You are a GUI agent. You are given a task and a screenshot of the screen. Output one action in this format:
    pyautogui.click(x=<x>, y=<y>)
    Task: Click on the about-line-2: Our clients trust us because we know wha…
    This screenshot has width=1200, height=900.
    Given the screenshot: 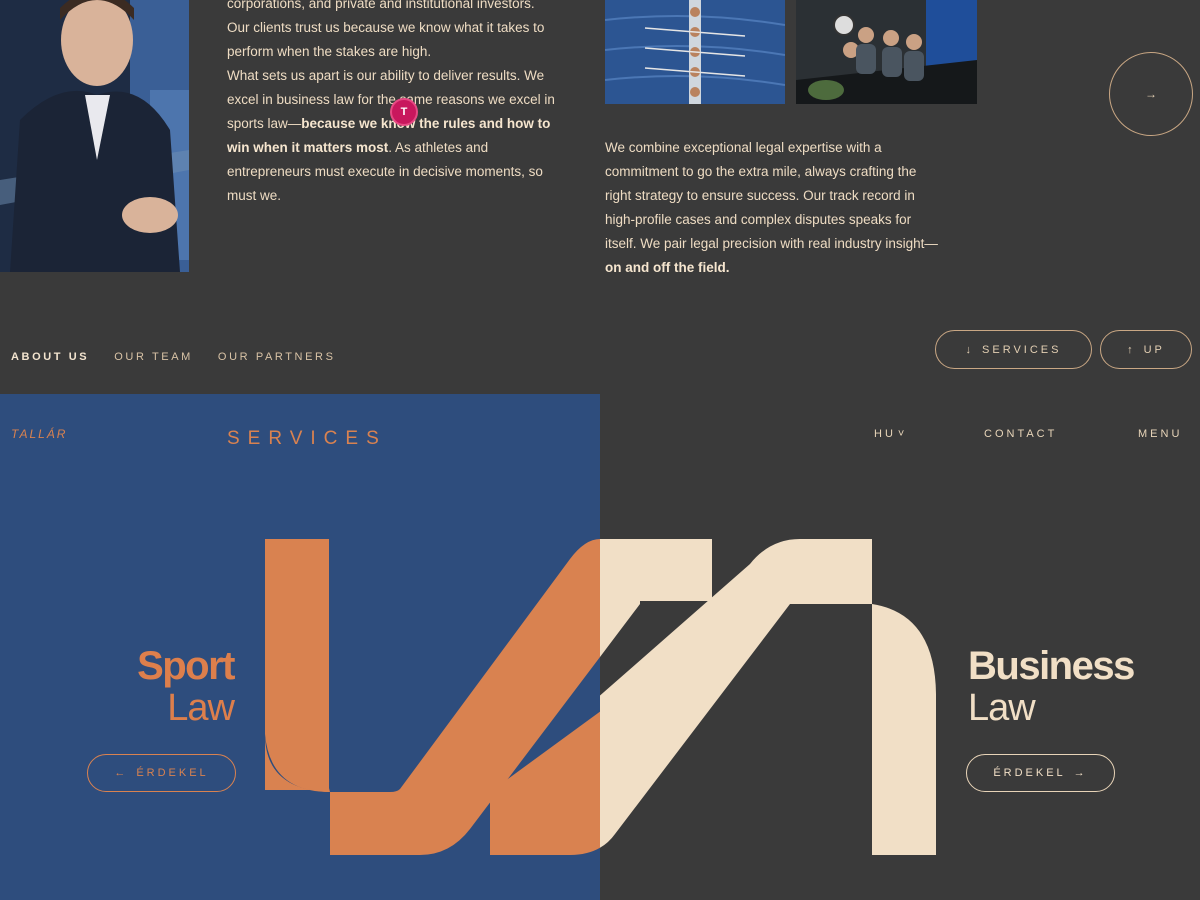 What is the action you would take?
    pyautogui.click(x=386, y=27)
    